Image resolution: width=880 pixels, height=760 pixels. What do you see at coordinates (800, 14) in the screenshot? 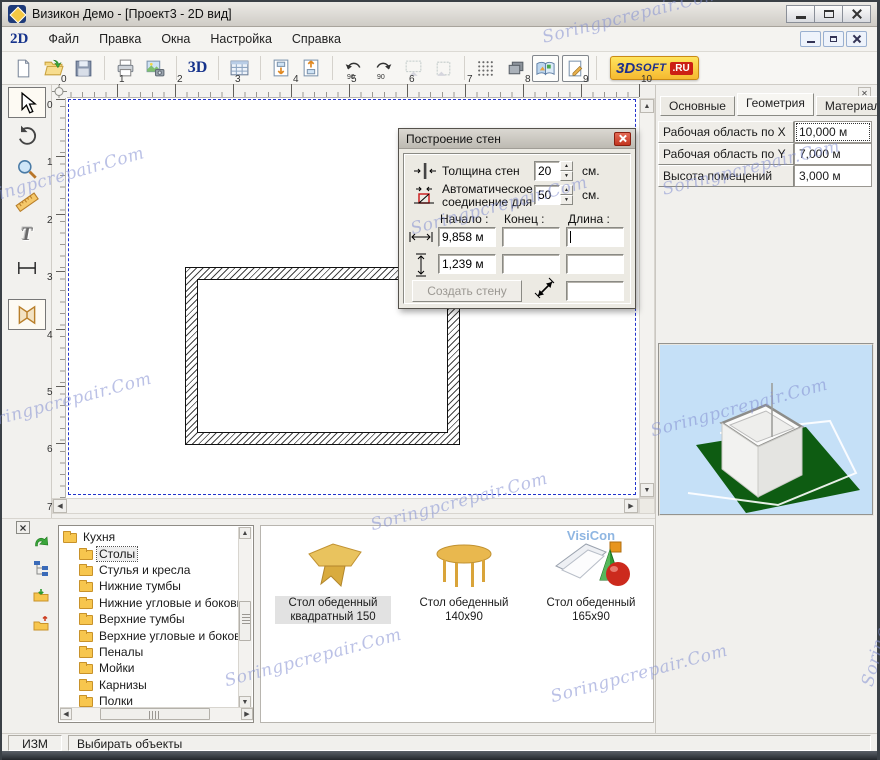
I see `minimize-button` at bounding box center [800, 14].